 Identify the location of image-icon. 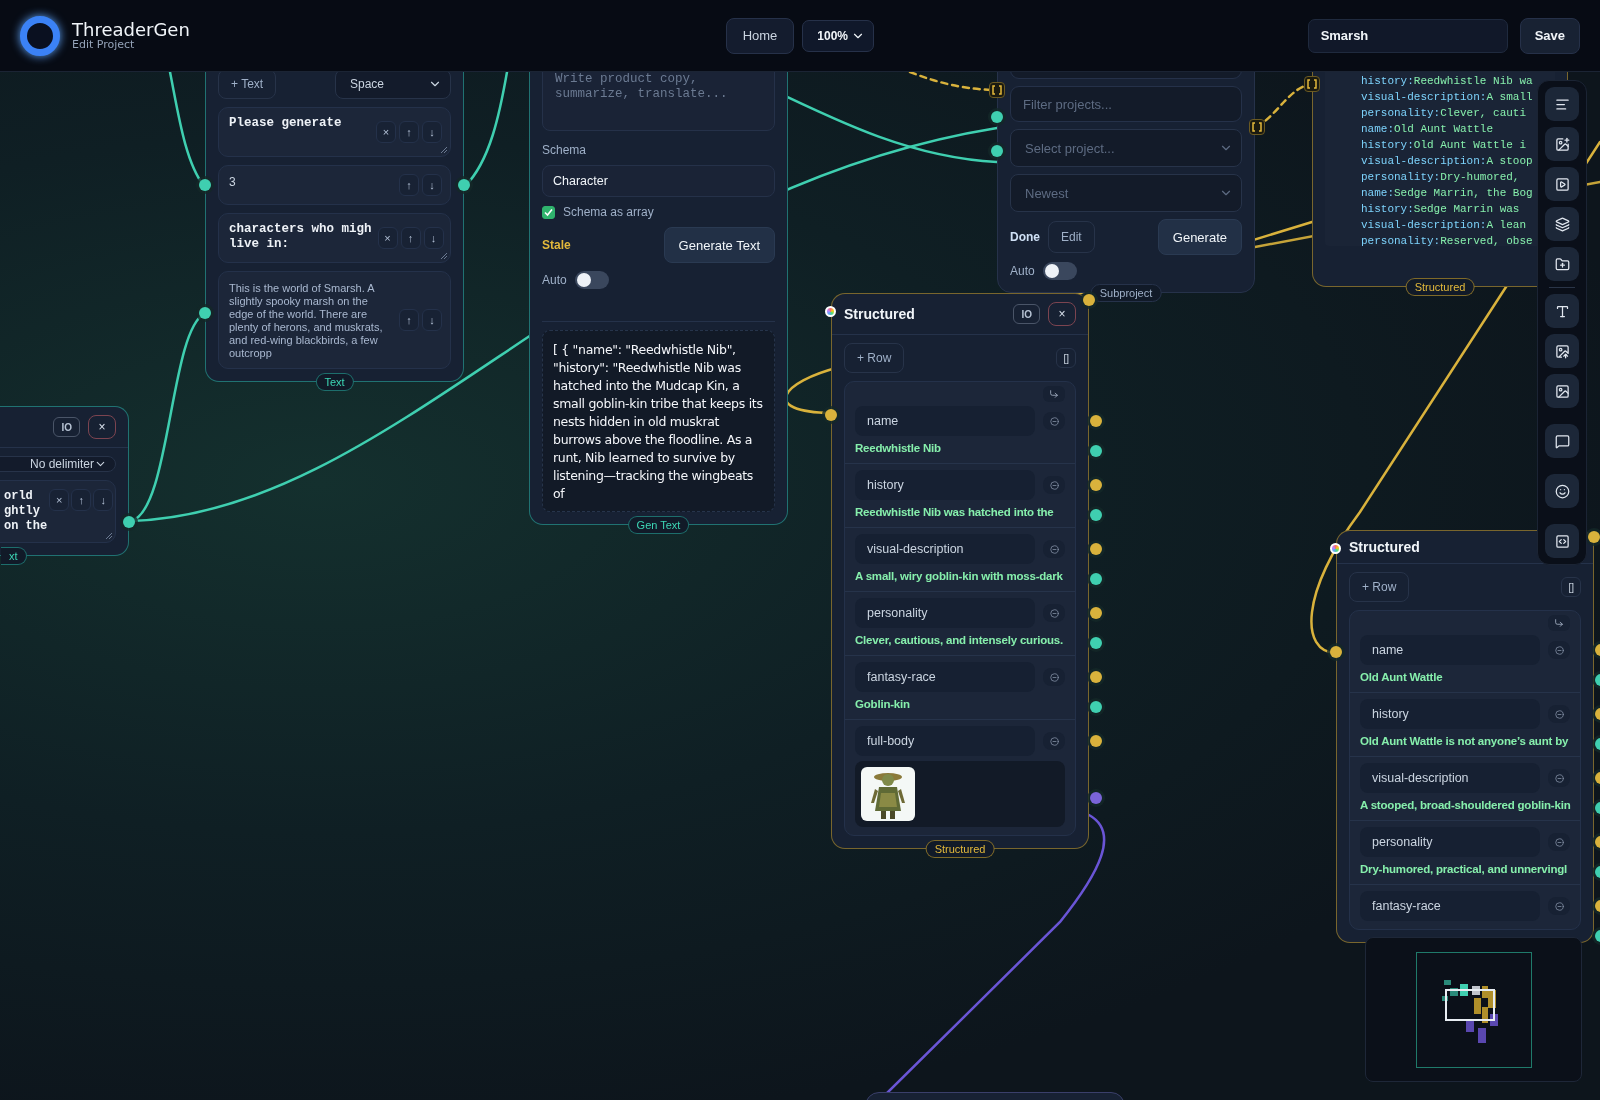
(1562, 391).